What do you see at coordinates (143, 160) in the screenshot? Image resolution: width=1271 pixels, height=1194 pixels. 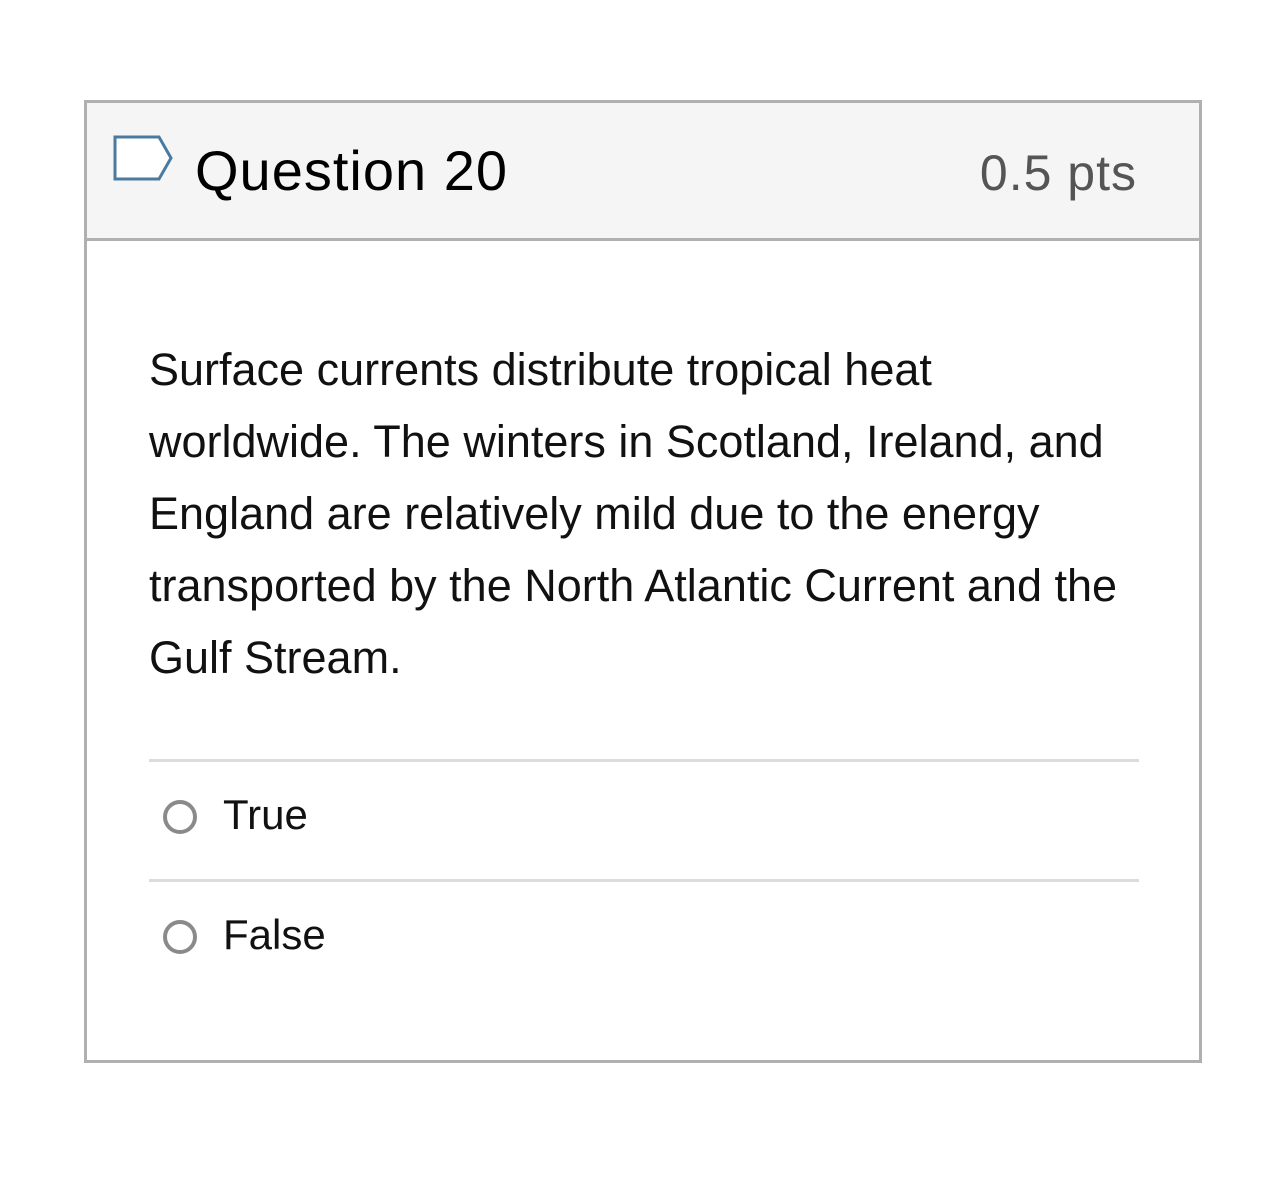 I see `flag-outline-icon` at bounding box center [143, 160].